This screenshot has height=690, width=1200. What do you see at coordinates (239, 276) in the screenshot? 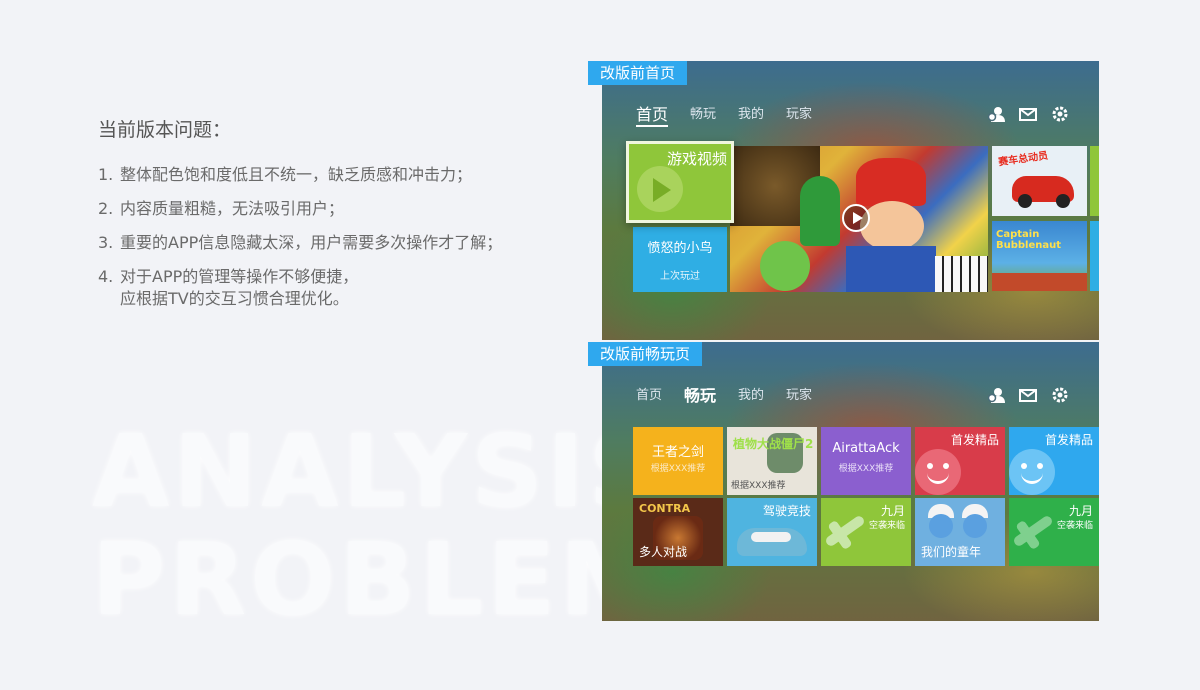
I see `issue-text: 对于APP的管理等操作不够便捷，` at bounding box center [239, 276].